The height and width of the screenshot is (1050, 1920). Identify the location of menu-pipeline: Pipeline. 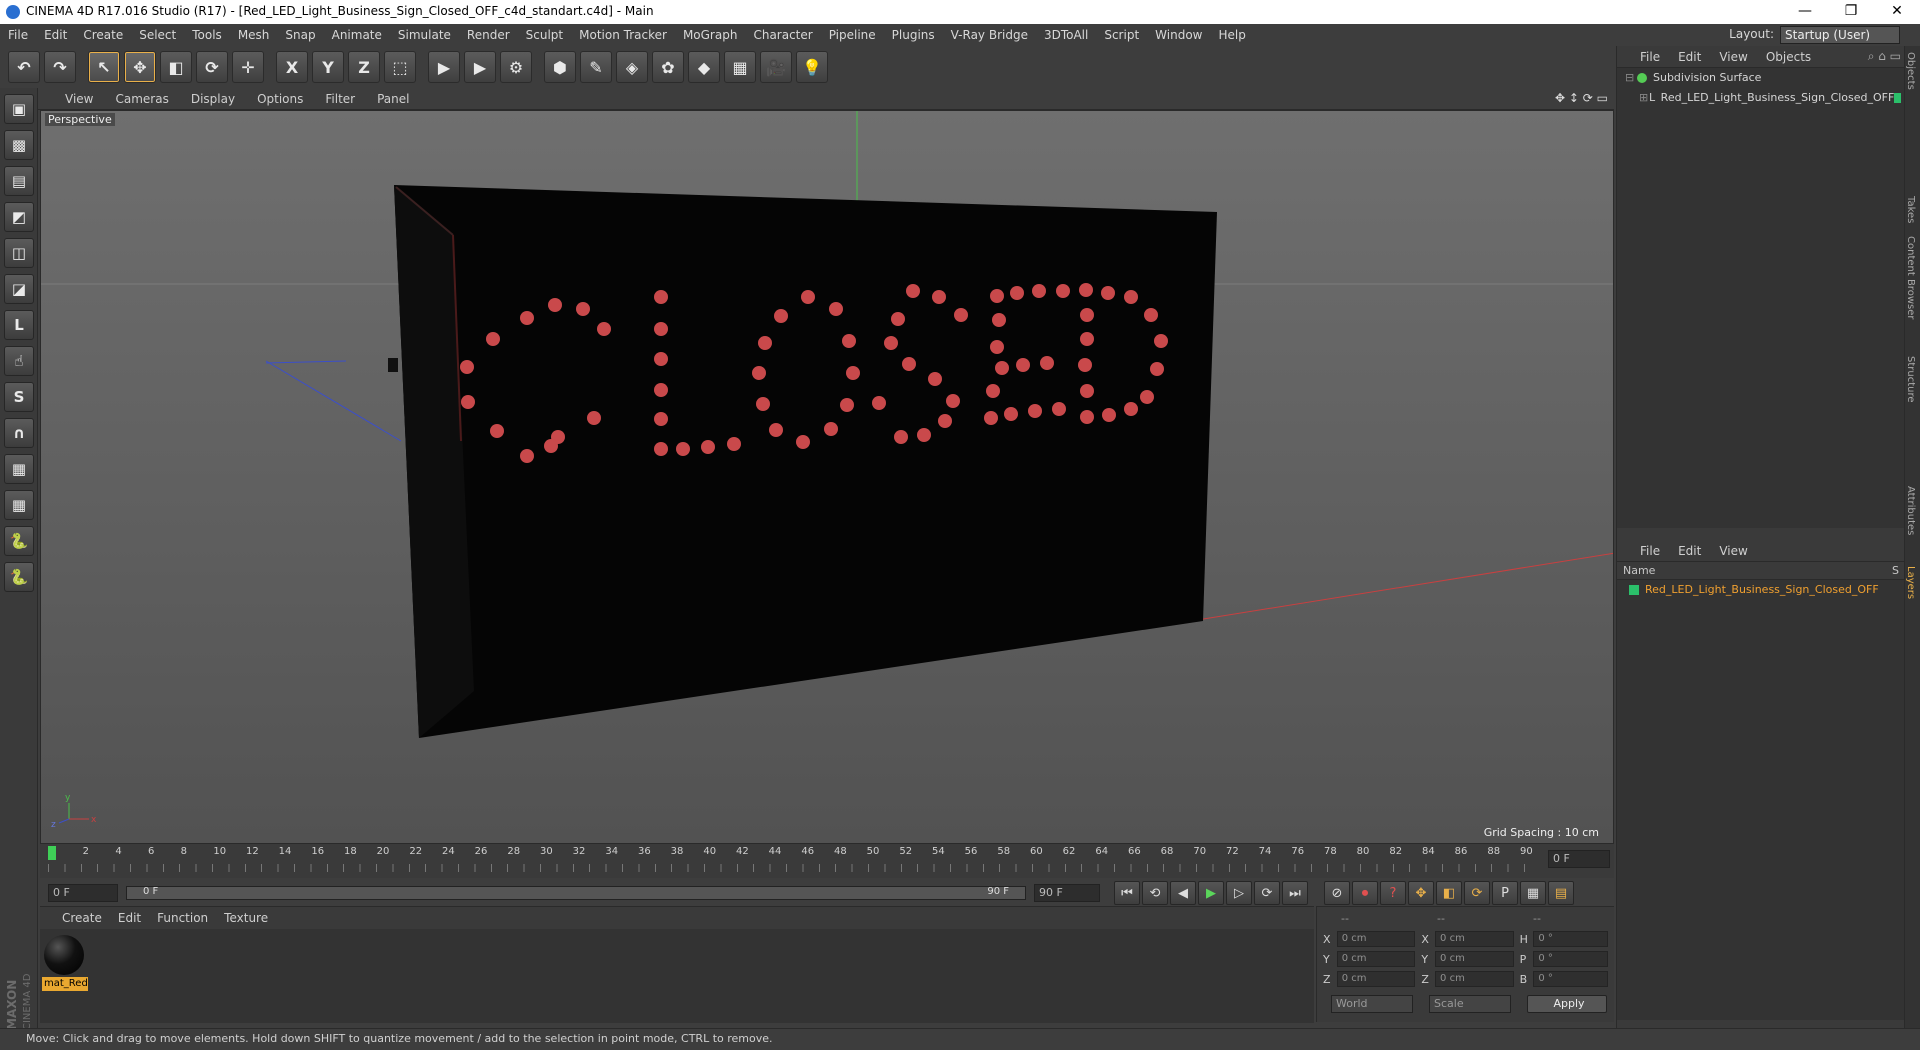
(852, 35).